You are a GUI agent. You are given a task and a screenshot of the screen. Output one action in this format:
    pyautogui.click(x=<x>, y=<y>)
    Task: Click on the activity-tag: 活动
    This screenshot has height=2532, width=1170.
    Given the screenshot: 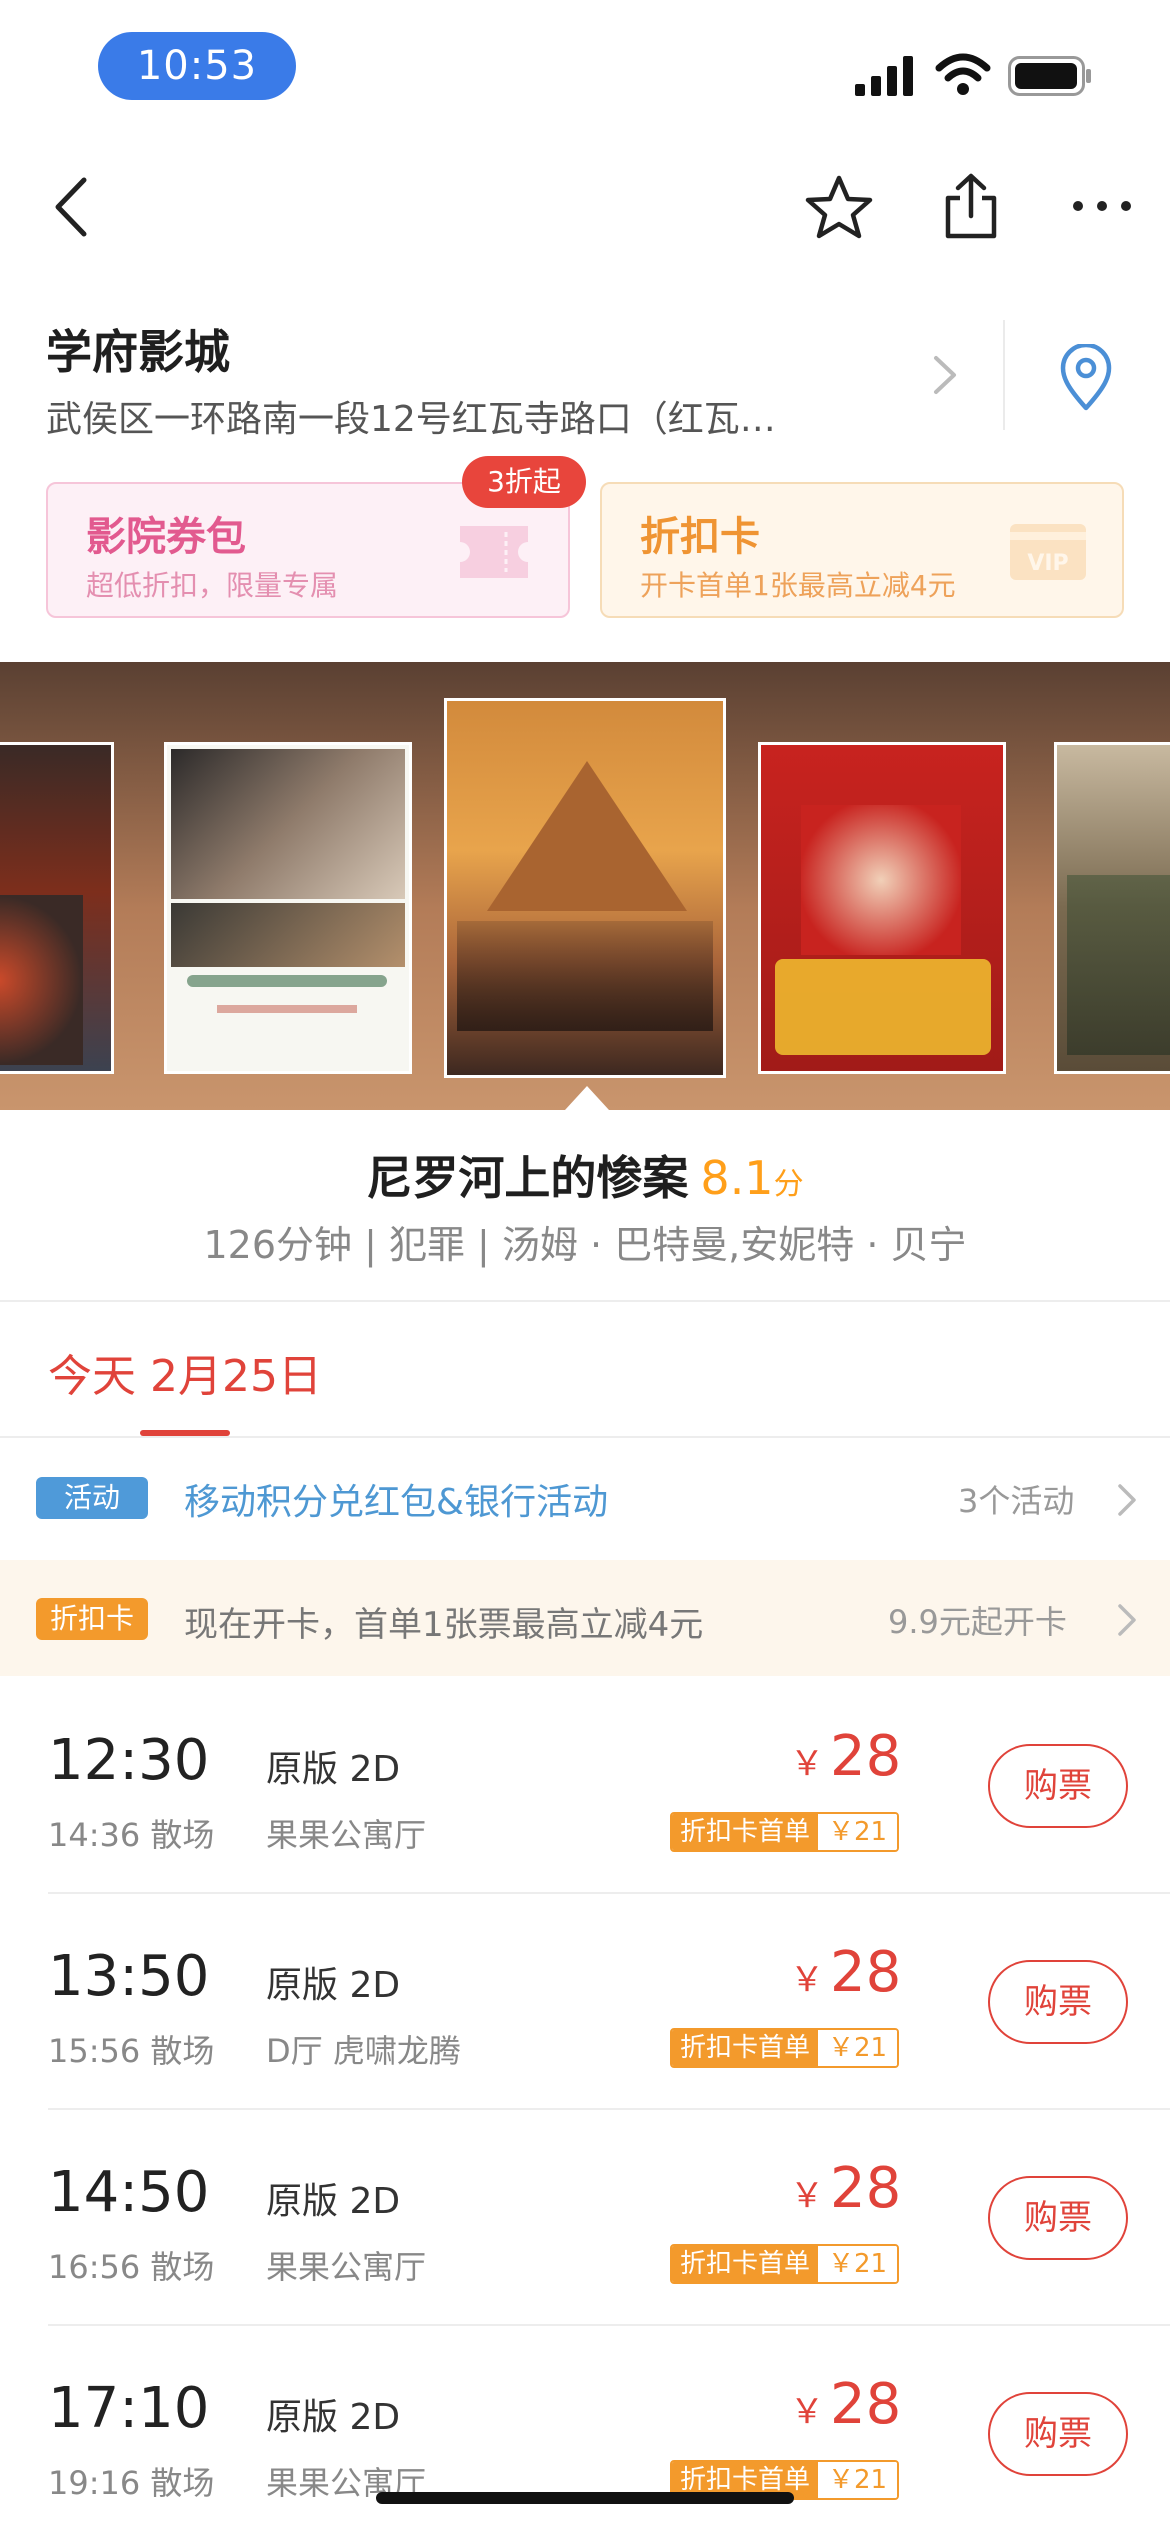 What is the action you would take?
    pyautogui.click(x=92, y=1498)
    